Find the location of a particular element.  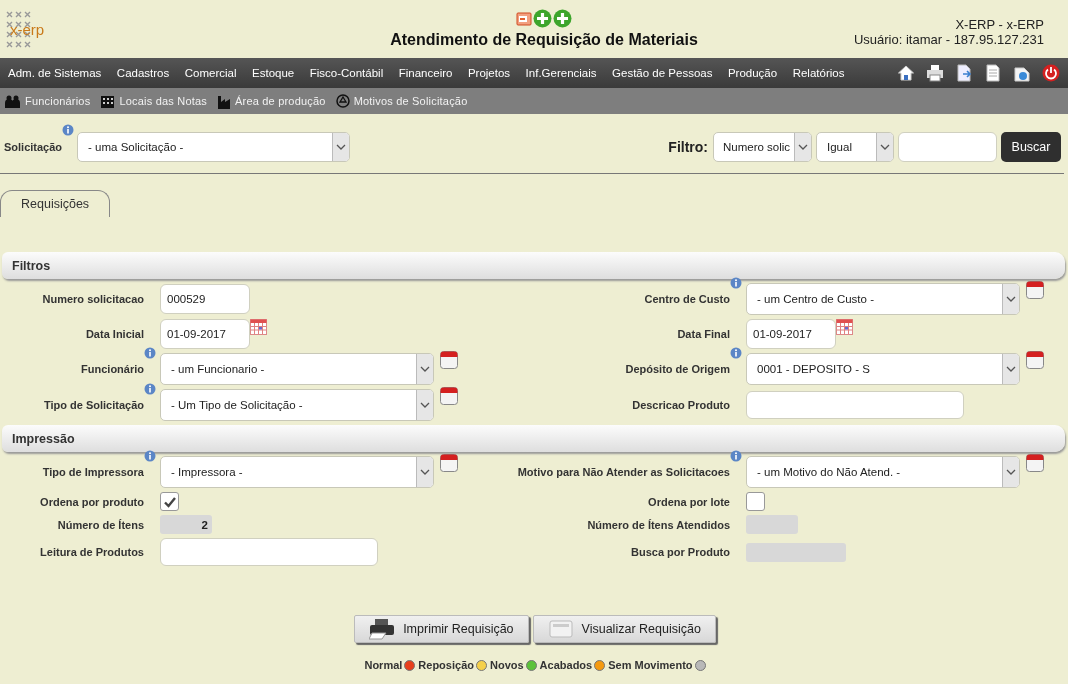

menu-item: Relatórios is located at coordinates (818, 73).